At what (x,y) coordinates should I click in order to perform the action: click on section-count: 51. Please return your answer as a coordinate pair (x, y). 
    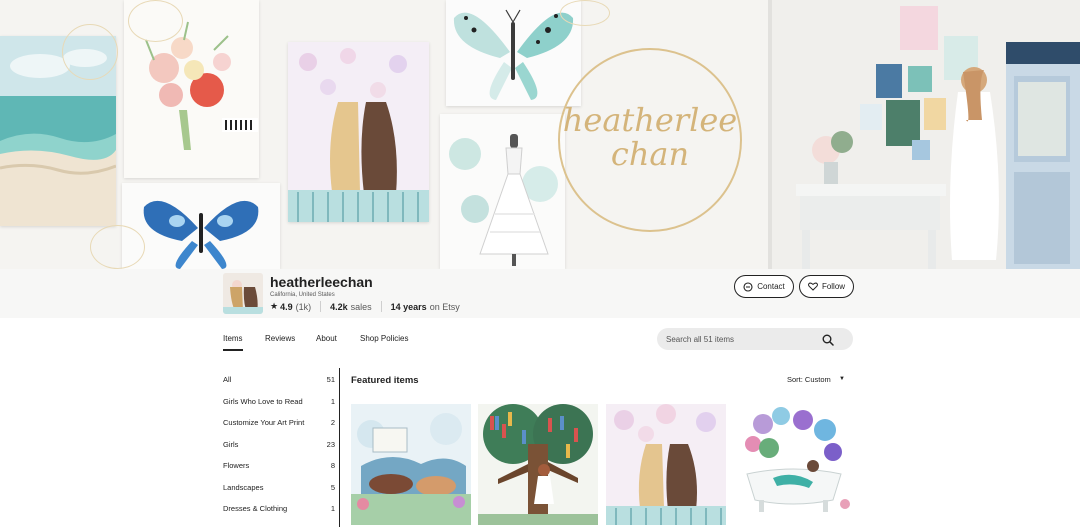
    Looking at the image, I should click on (330, 379).